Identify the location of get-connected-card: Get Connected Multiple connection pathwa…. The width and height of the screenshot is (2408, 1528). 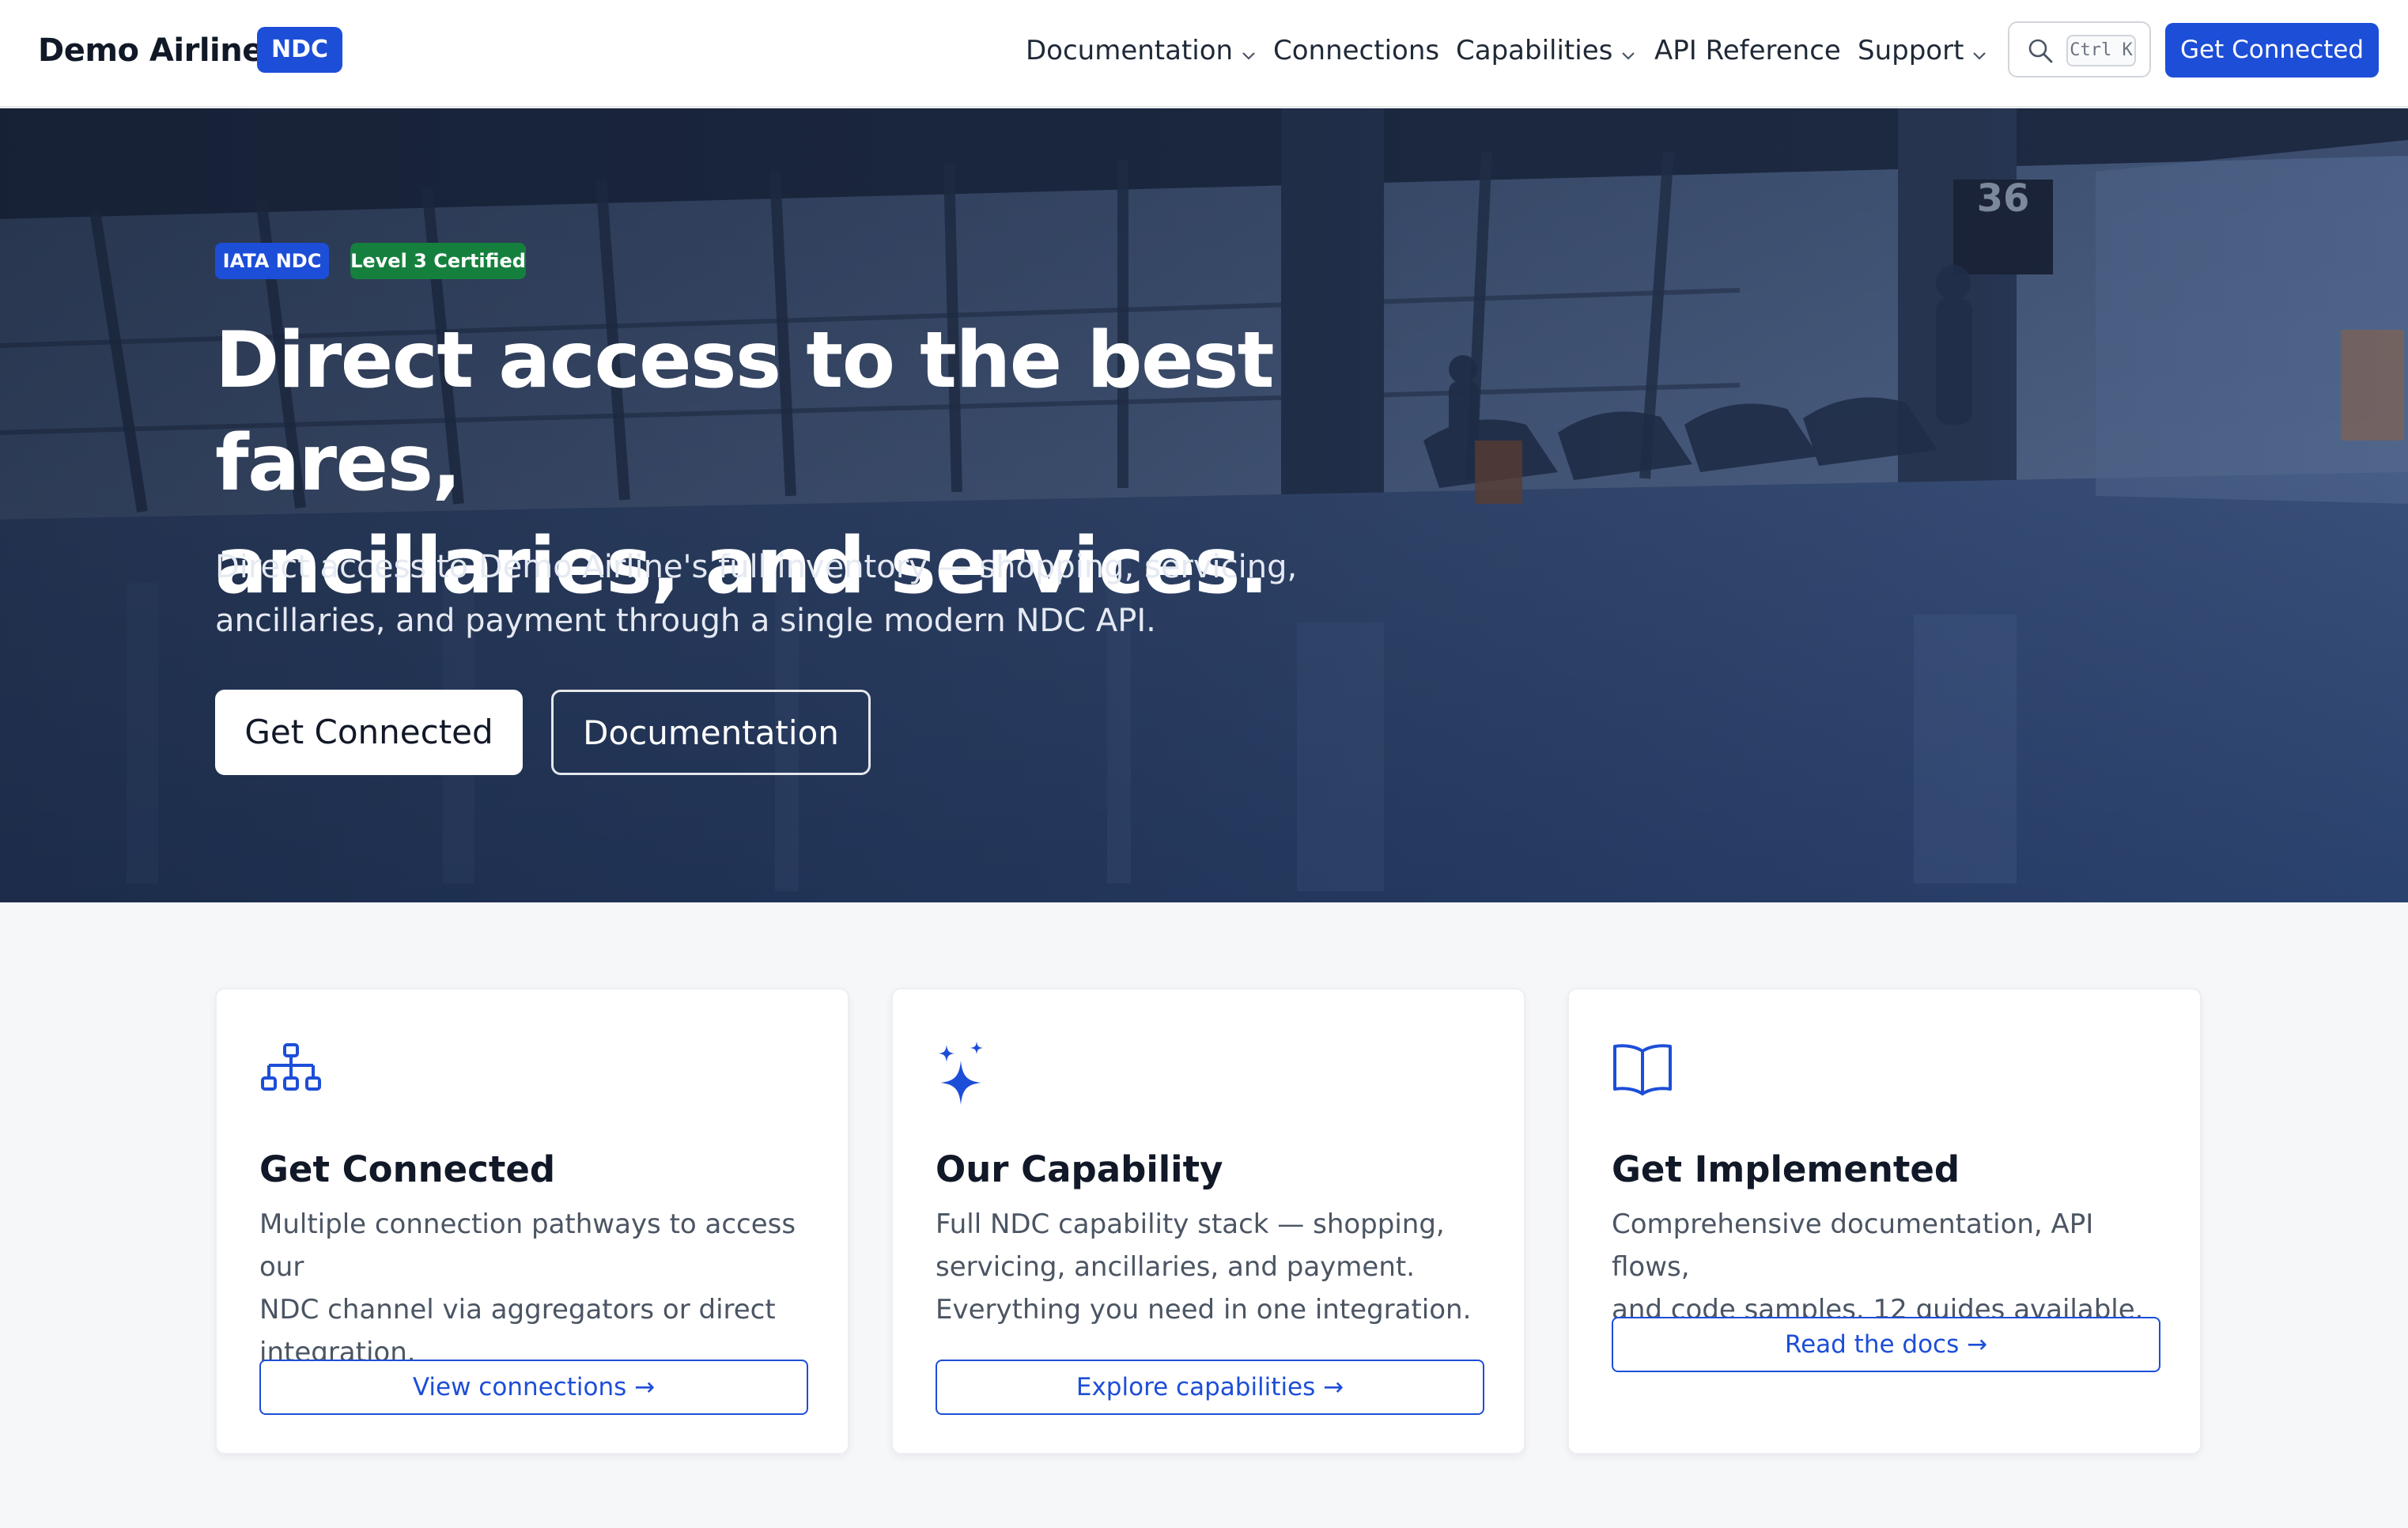
(532, 1221).